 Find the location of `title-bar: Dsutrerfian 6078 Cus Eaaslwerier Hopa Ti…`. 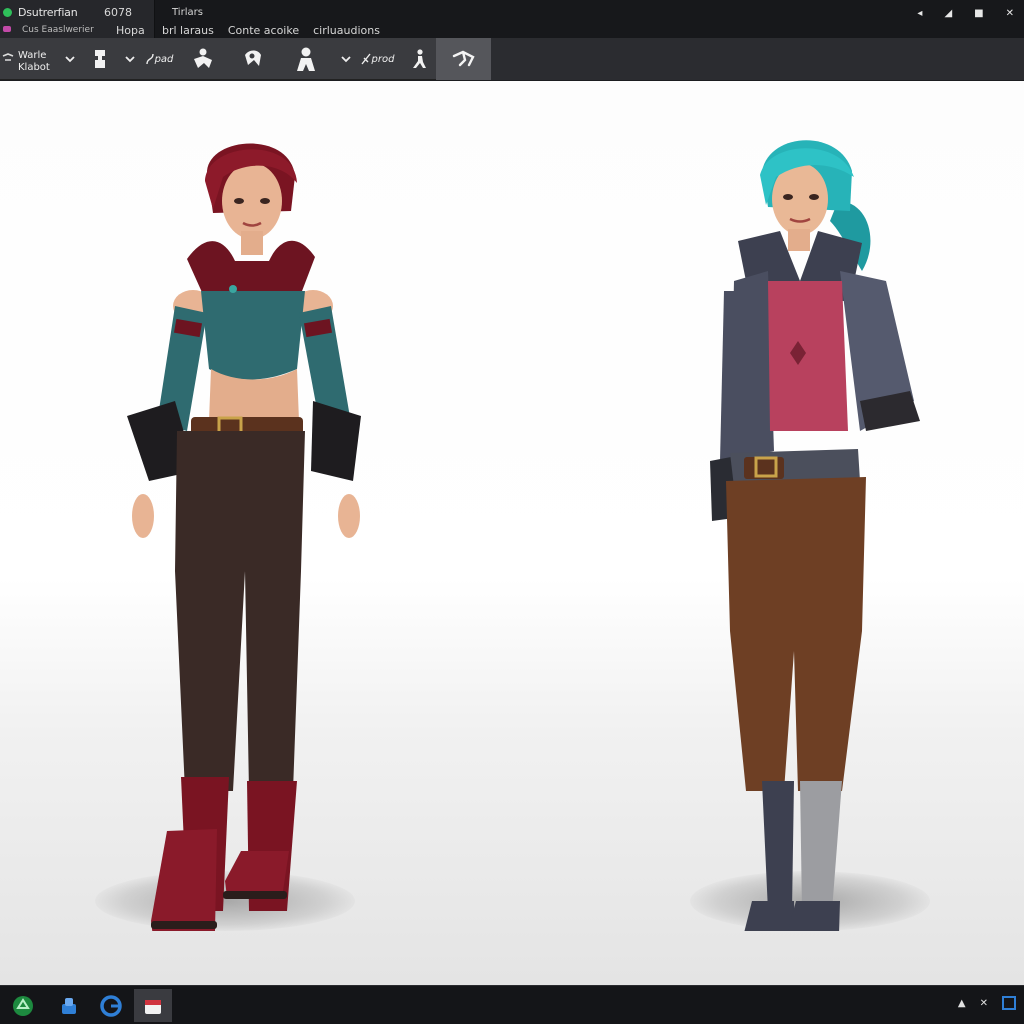

title-bar: Dsutrerfian 6078 Cus Eaaslwerier Hopa Ti… is located at coordinates (512, 19).